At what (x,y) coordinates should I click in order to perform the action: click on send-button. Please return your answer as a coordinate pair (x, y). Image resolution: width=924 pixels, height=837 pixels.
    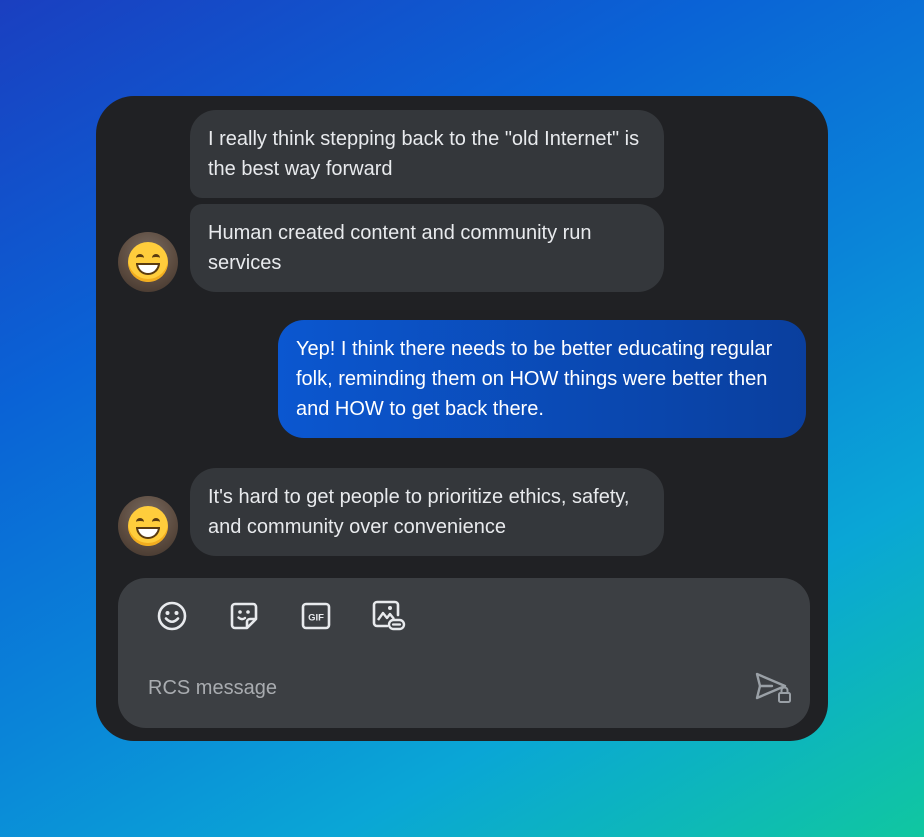
    Looking at the image, I should click on (774, 688).